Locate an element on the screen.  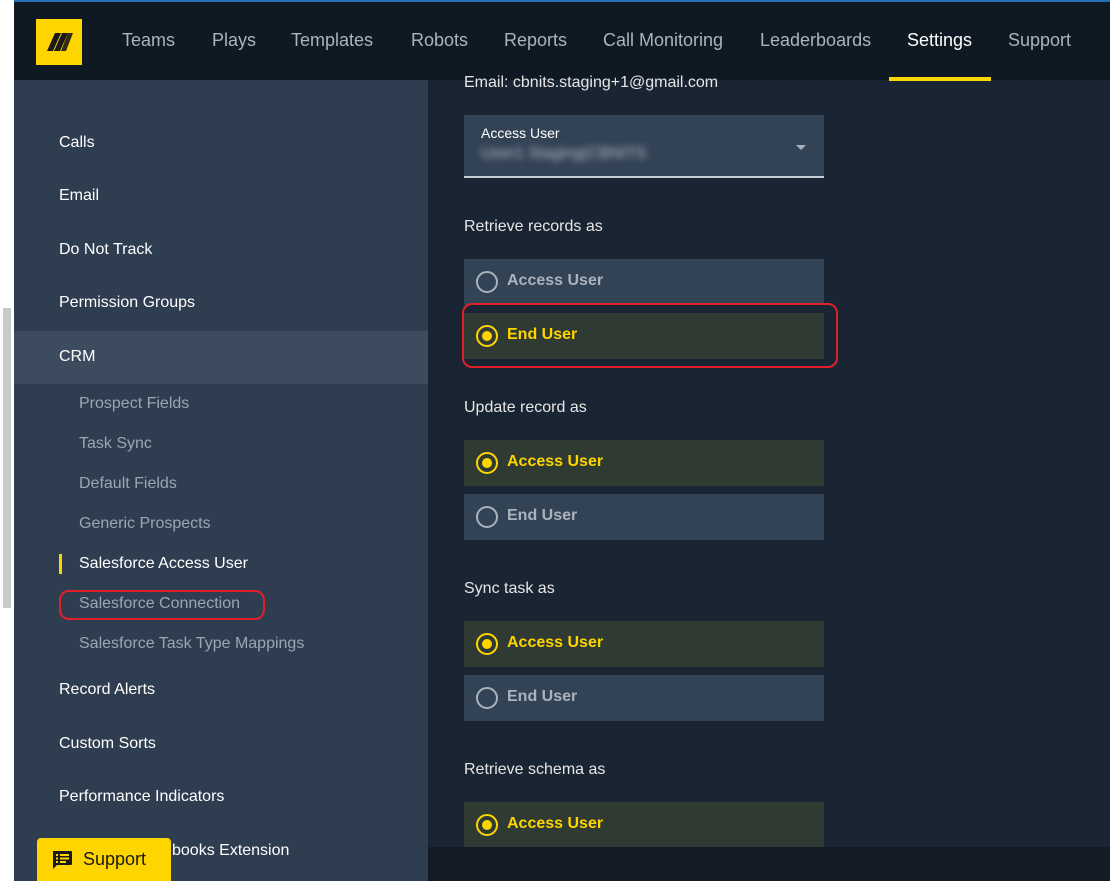
nav-plays: Plays is located at coordinates (234, 41).